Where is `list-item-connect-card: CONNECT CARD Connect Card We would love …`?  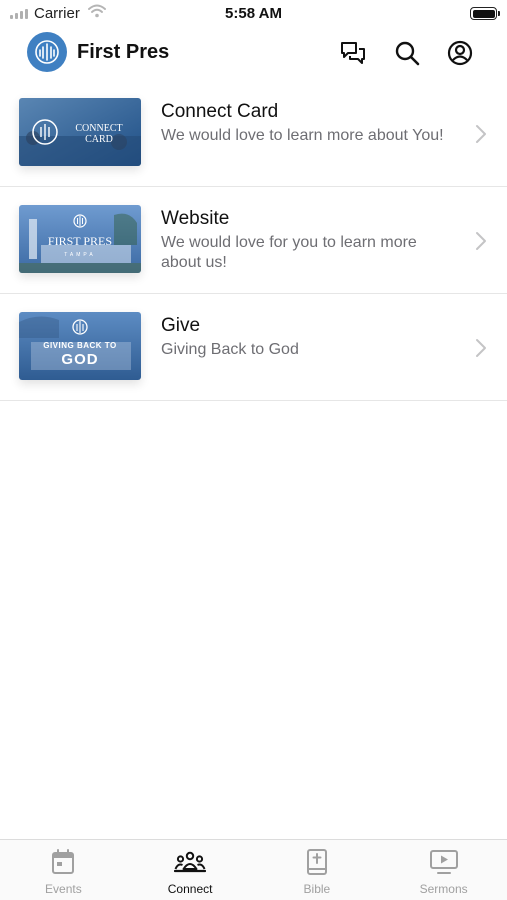
list-item-connect-card: CONNECT CARD Connect Card We would love … is located at coordinates (253, 133).